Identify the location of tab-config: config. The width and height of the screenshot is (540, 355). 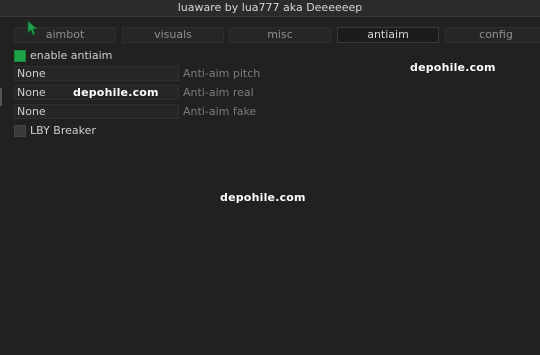
(492, 35).